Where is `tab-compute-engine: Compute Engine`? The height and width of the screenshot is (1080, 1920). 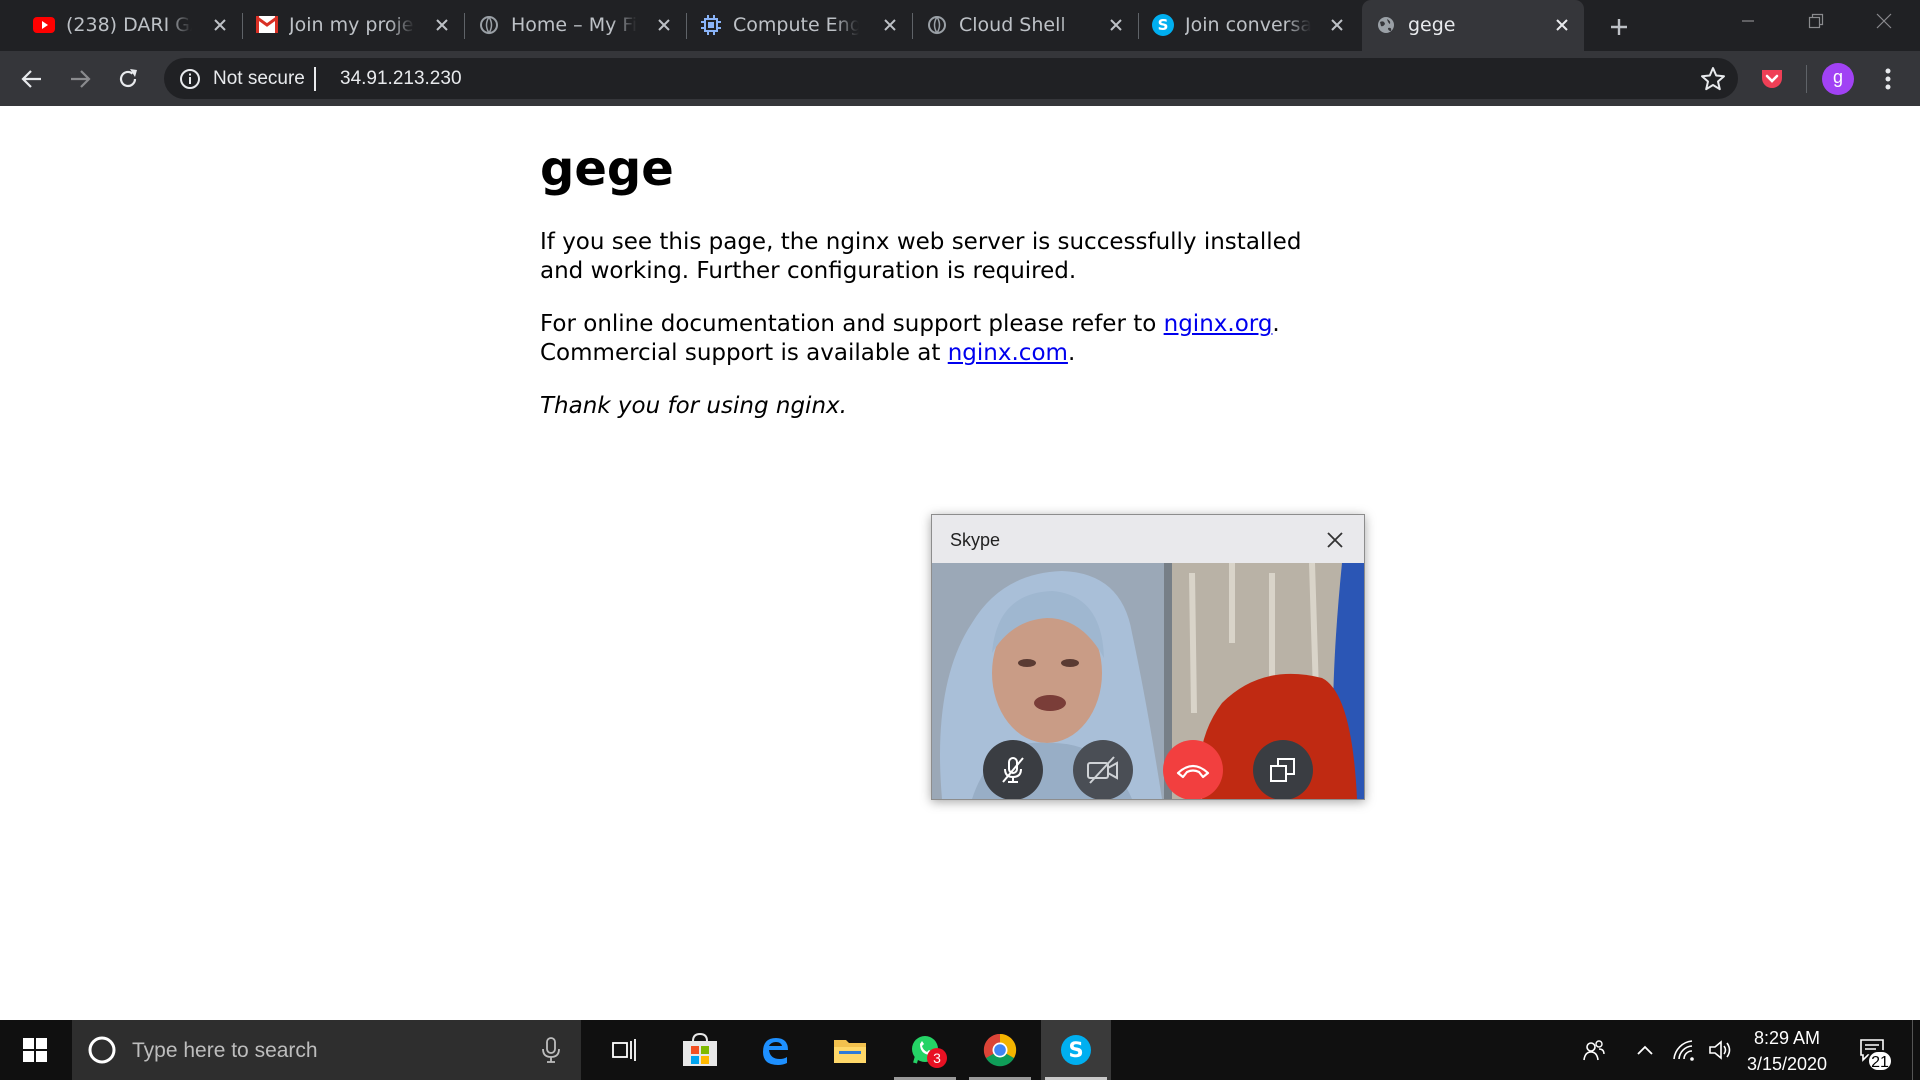
tab-compute-engine: Compute Engine is located at coordinates (800, 25).